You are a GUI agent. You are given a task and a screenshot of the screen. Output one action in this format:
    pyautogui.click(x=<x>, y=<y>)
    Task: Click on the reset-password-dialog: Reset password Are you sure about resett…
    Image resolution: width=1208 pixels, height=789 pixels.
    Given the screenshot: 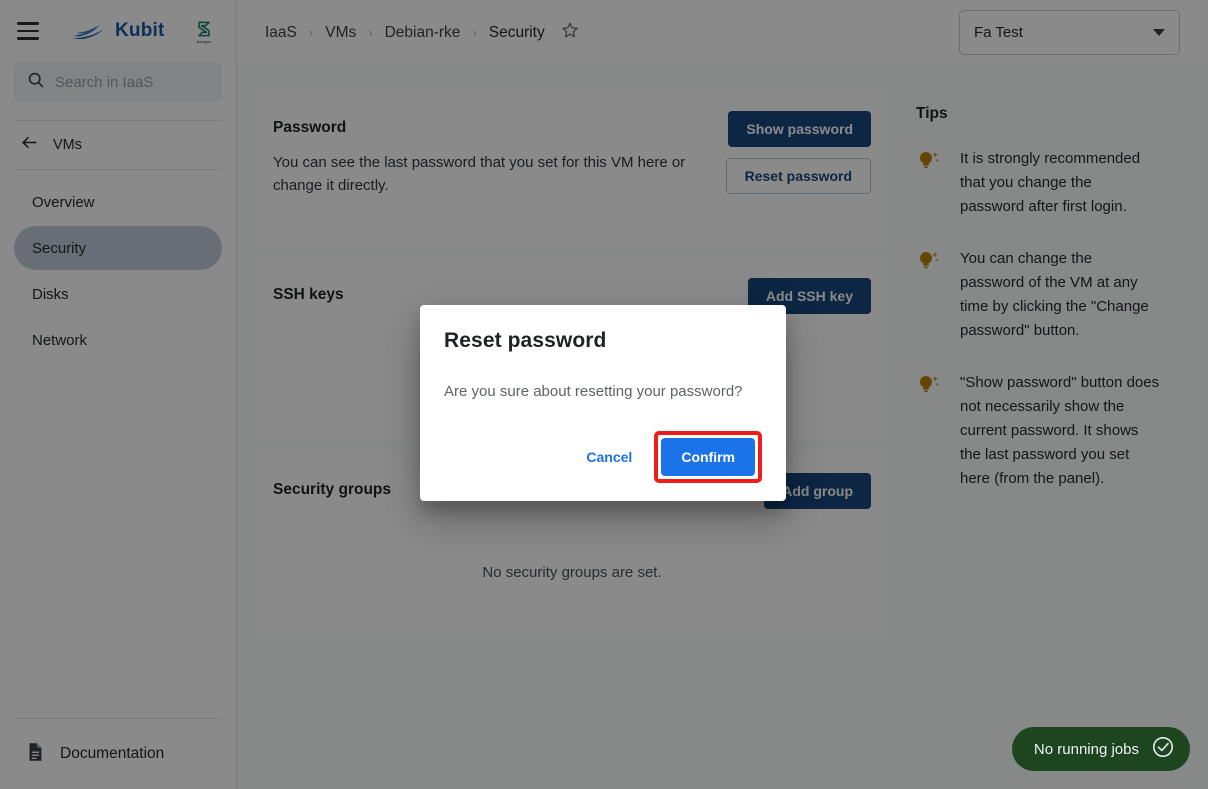 What is the action you would take?
    pyautogui.click(x=603, y=403)
    